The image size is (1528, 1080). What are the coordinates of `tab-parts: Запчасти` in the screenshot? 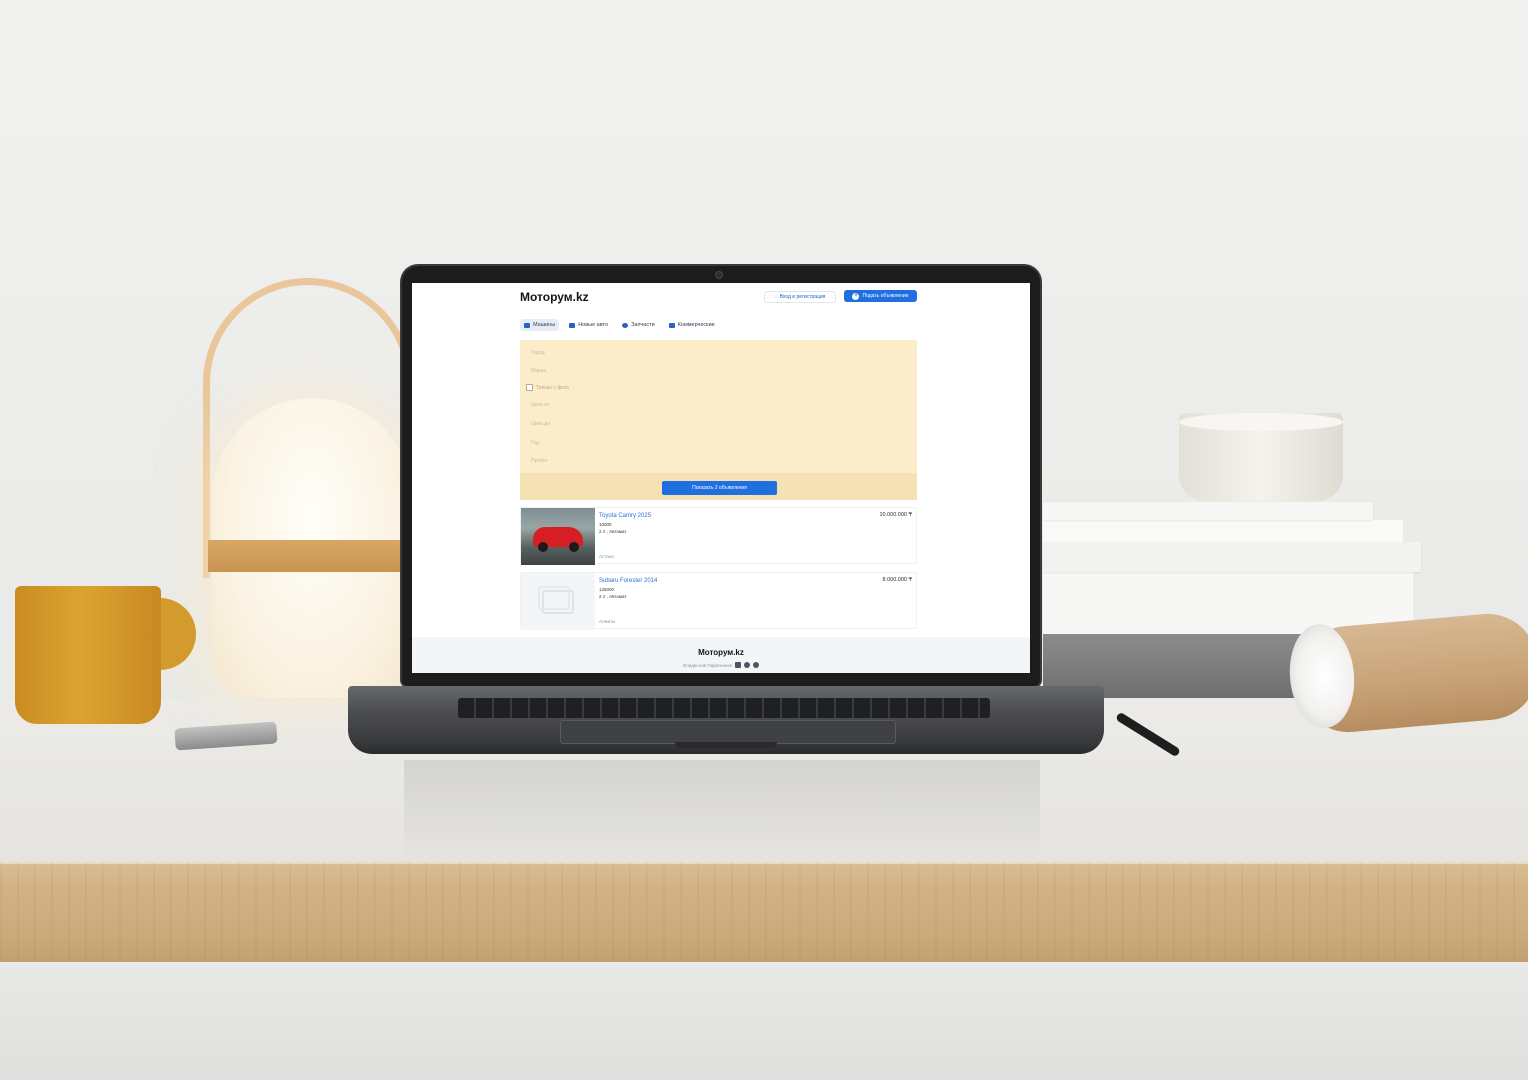 It's located at (638, 325).